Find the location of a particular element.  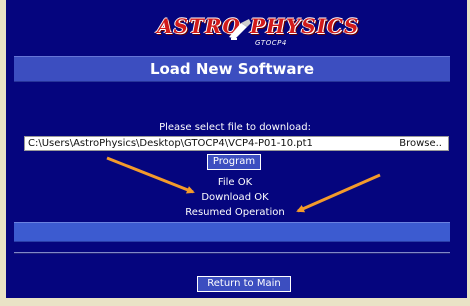

file-select-prompt: Please select file to download: is located at coordinates (235, 127).